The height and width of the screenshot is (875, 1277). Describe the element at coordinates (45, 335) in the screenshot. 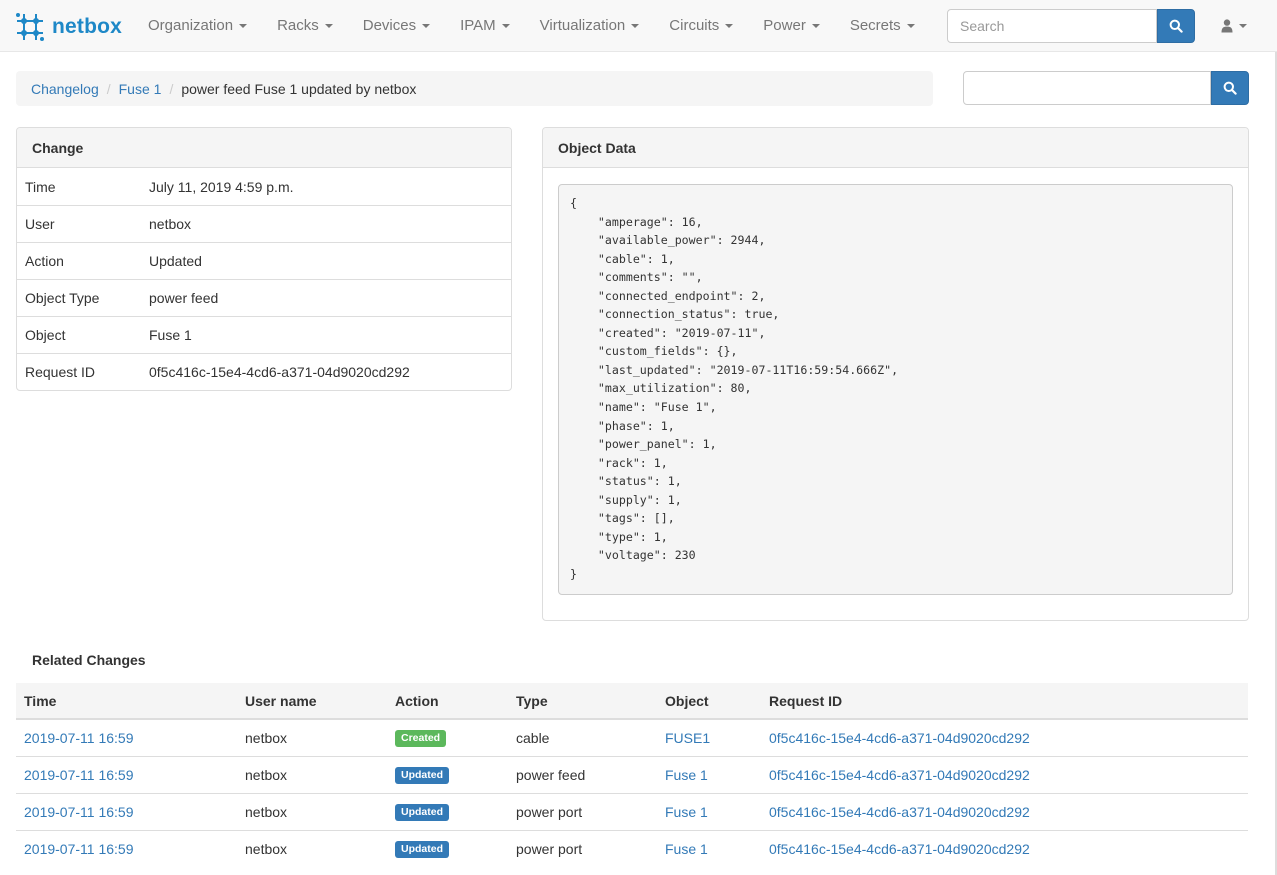

I see `attr-label: Object` at that location.